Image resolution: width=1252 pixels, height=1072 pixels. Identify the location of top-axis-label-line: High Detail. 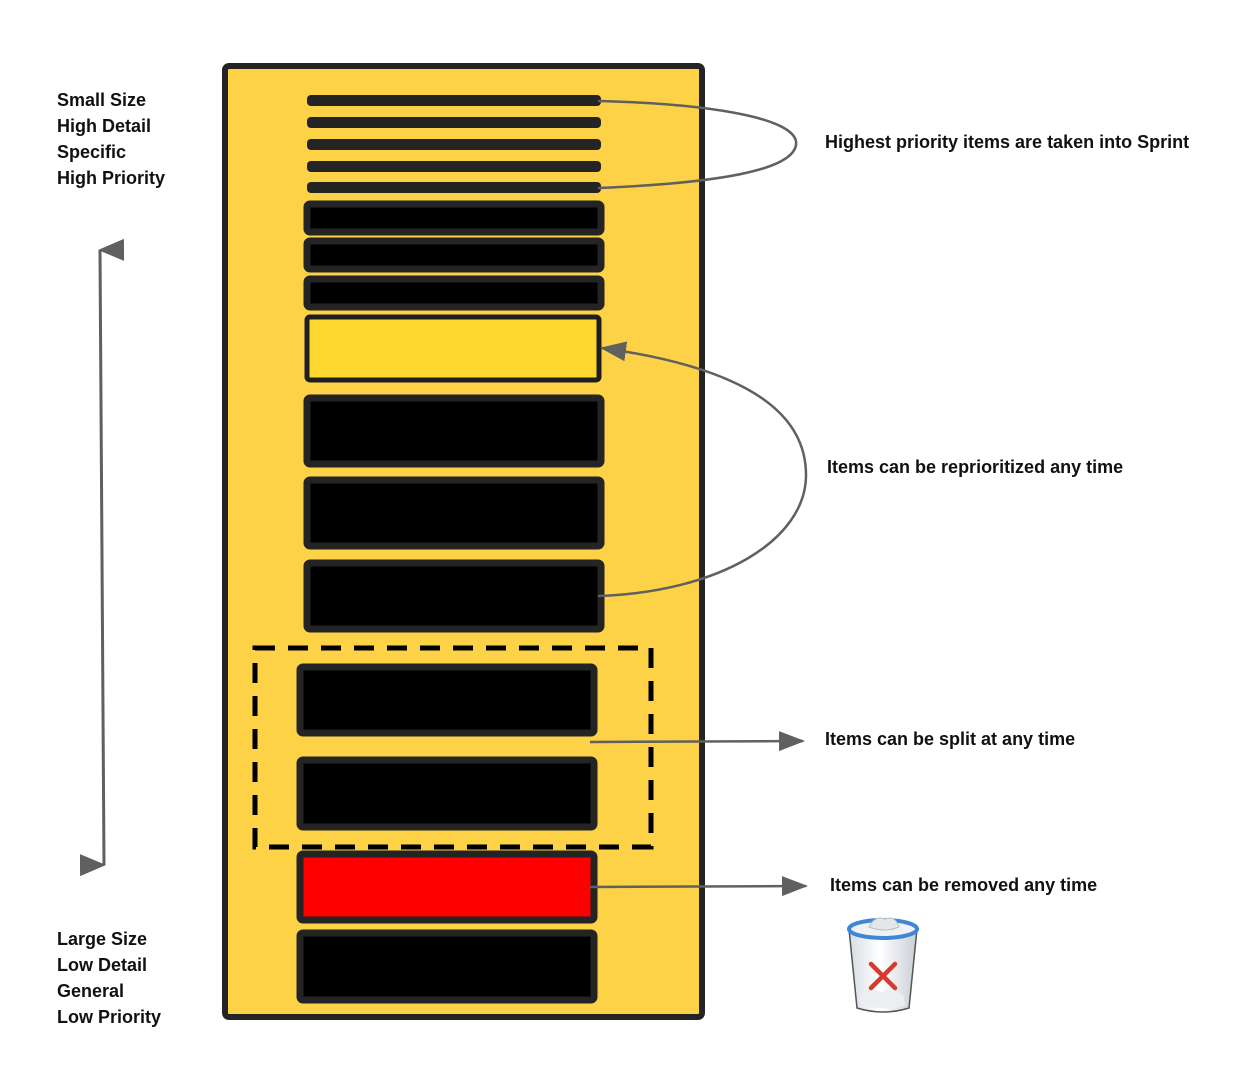
(104, 126).